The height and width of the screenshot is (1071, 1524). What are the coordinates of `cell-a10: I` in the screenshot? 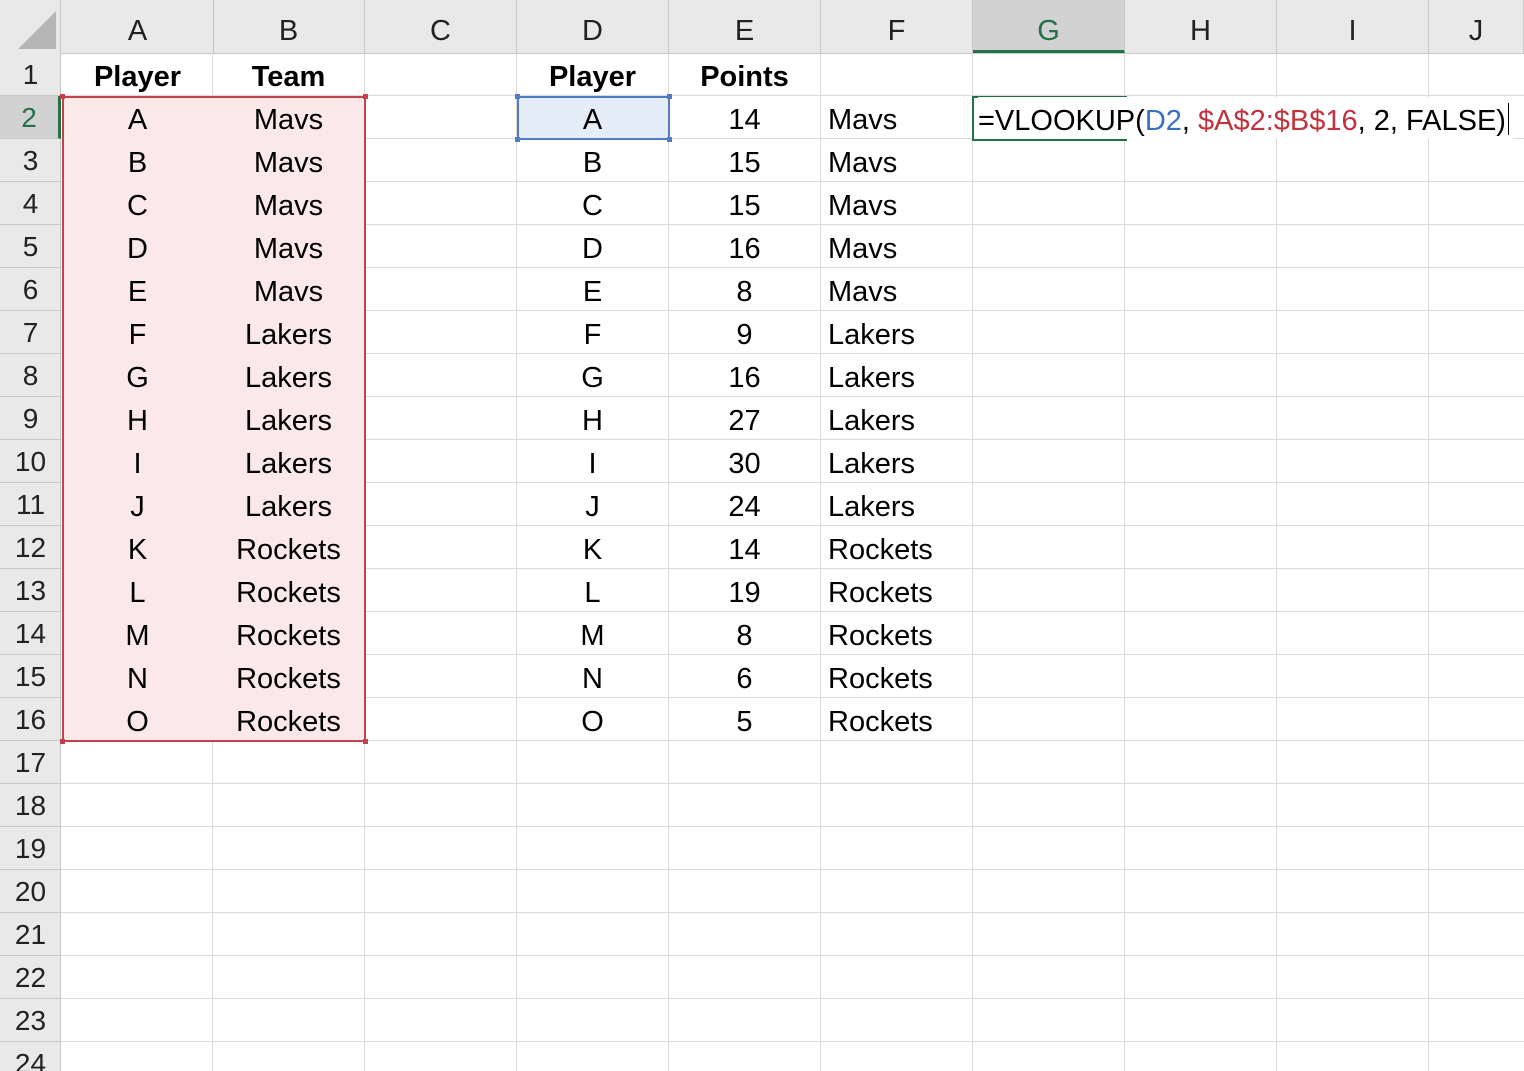 It's located at (137, 461).